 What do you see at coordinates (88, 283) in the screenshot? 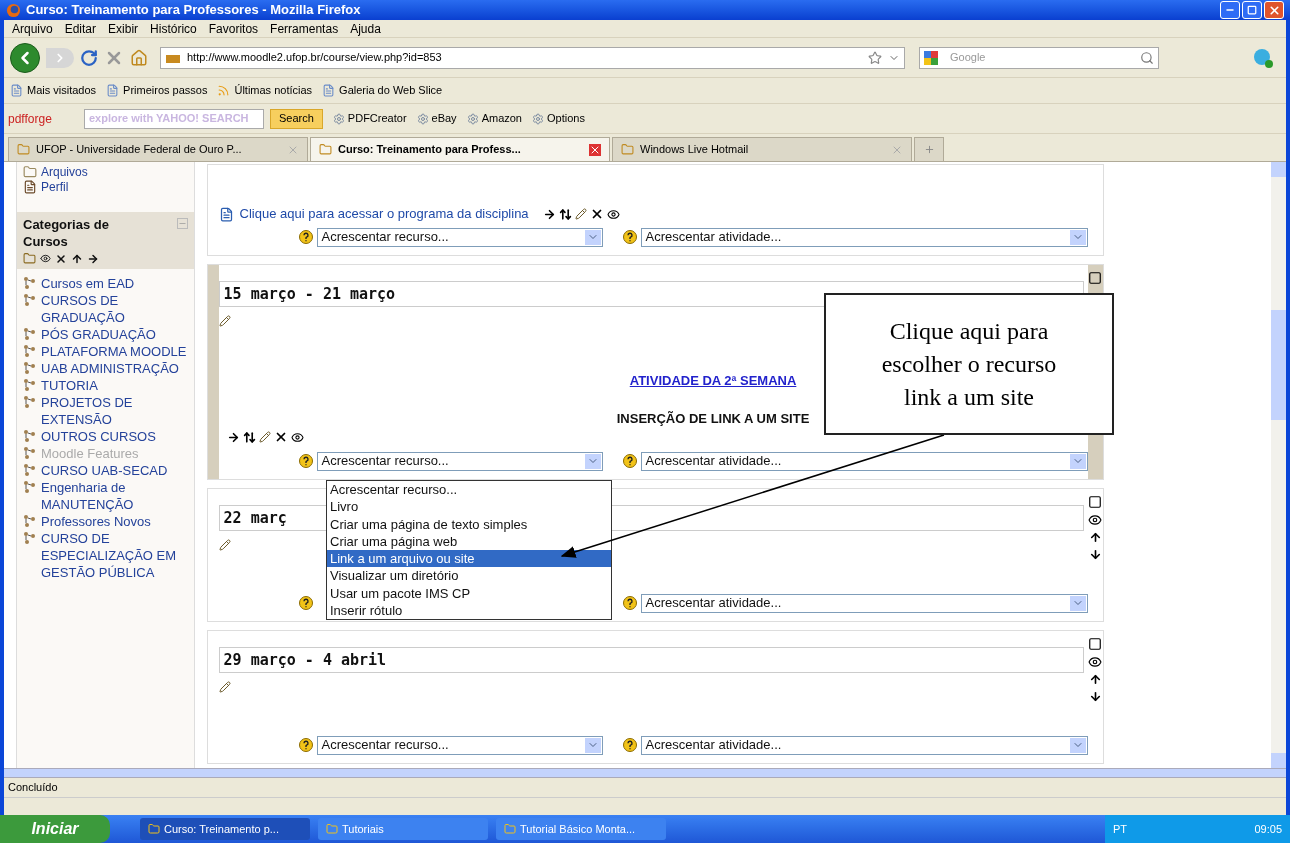
I see `category-link: Cursos em EAD` at bounding box center [88, 283].